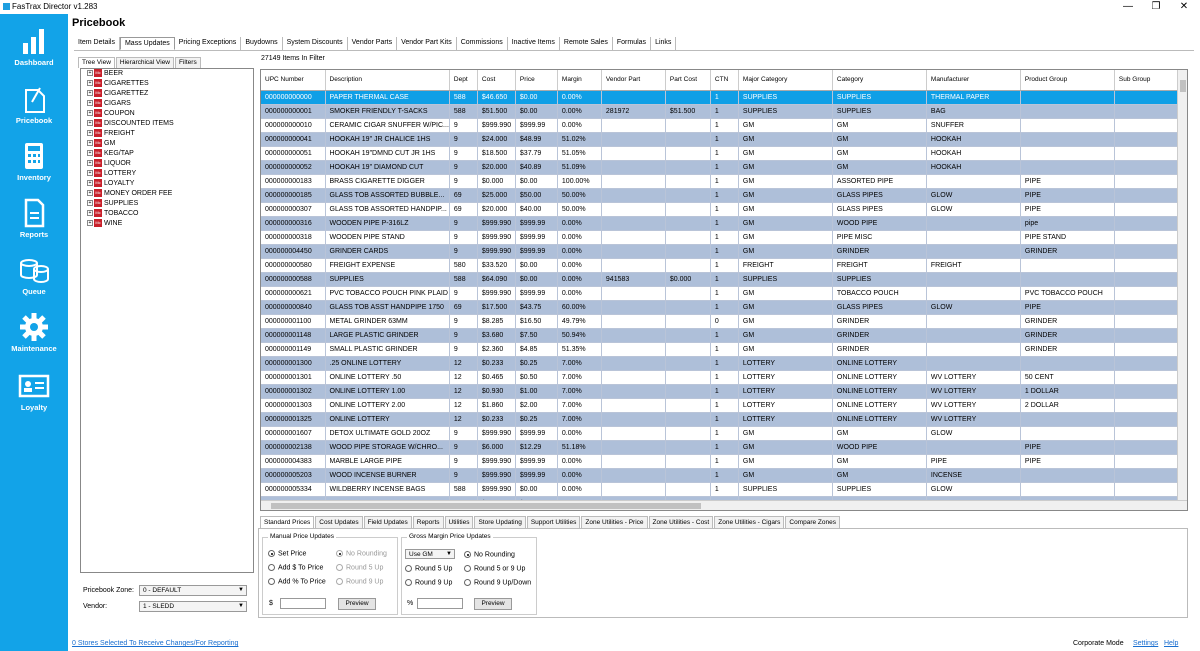 The height and width of the screenshot is (651, 1200). I want to click on minimize-icon: —, so click(1128, 7).